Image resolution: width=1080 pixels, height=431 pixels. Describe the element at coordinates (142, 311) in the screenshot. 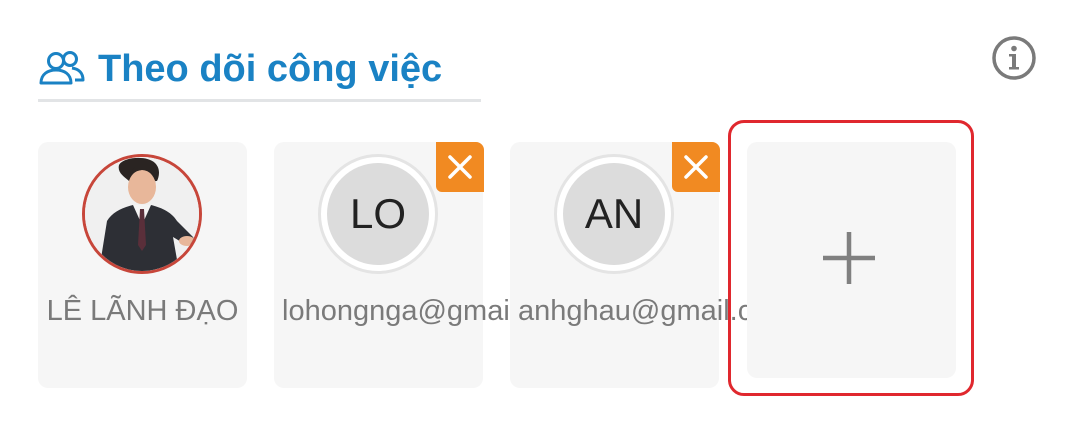

I see `follower-name: LÊ LÃNH ĐẠO` at that location.